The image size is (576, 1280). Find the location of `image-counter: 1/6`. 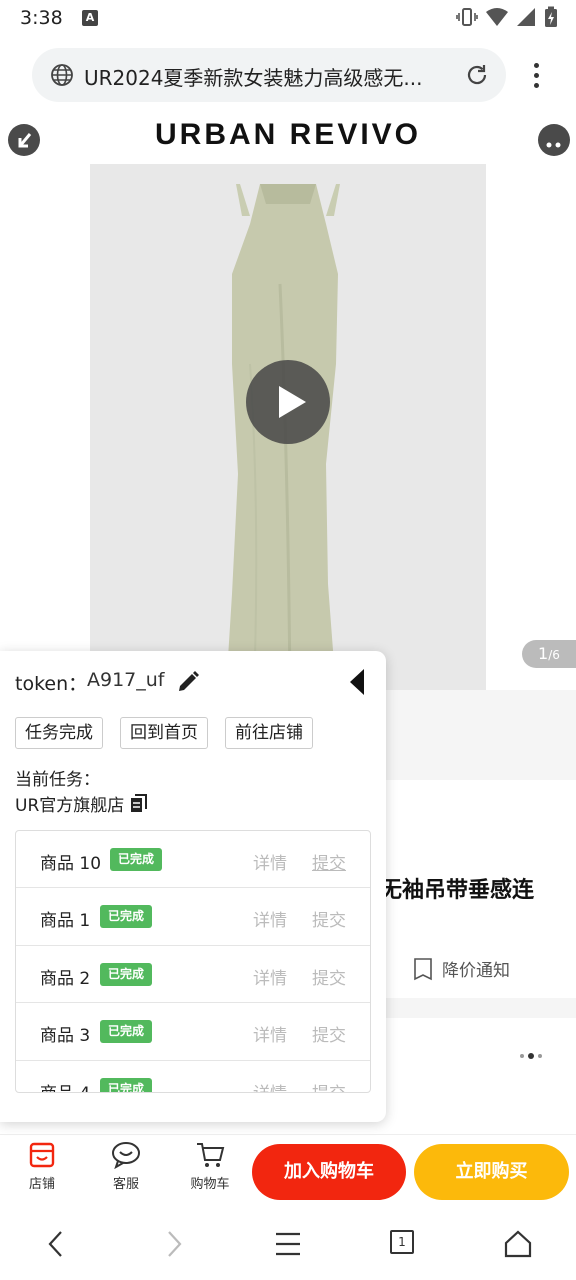

image-counter: 1/6 is located at coordinates (549, 654).